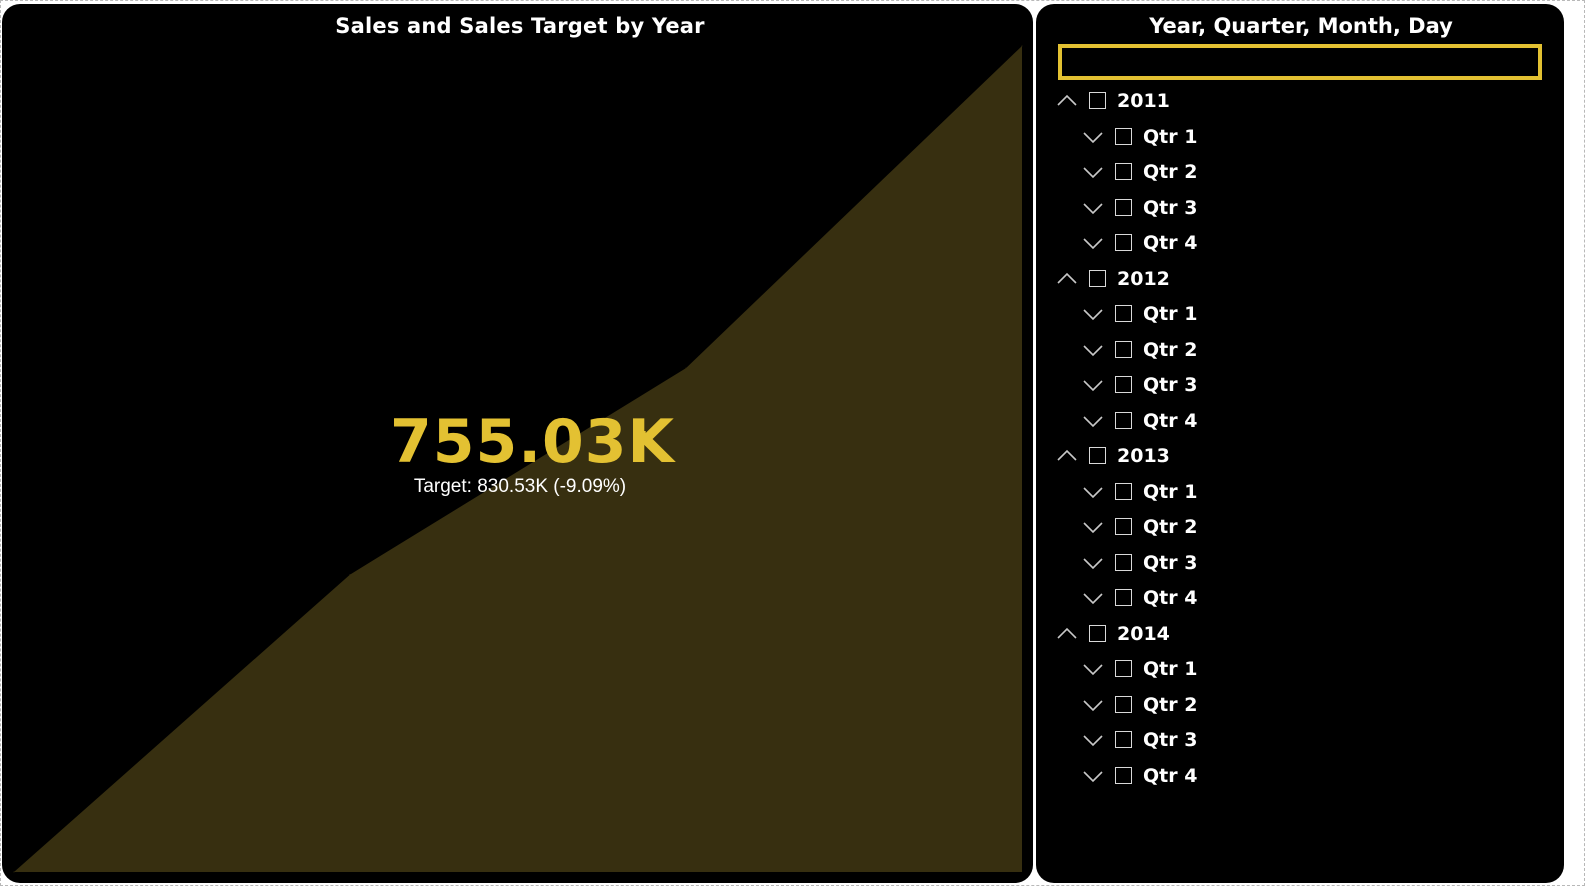  Describe the element at coordinates (1301, 26) in the screenshot. I see `slicer-title: Year, Quarter, Month, Day` at that location.